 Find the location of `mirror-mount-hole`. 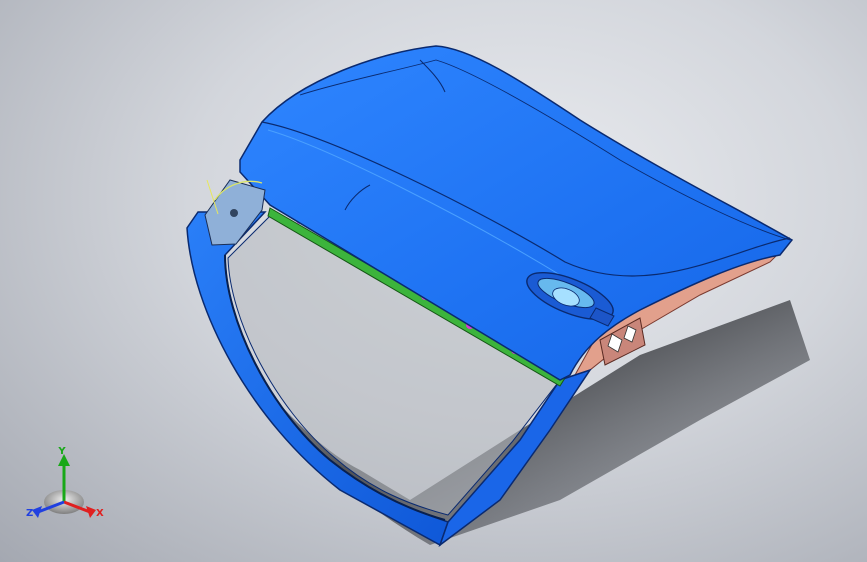

mirror-mount-hole is located at coordinates (234, 213).